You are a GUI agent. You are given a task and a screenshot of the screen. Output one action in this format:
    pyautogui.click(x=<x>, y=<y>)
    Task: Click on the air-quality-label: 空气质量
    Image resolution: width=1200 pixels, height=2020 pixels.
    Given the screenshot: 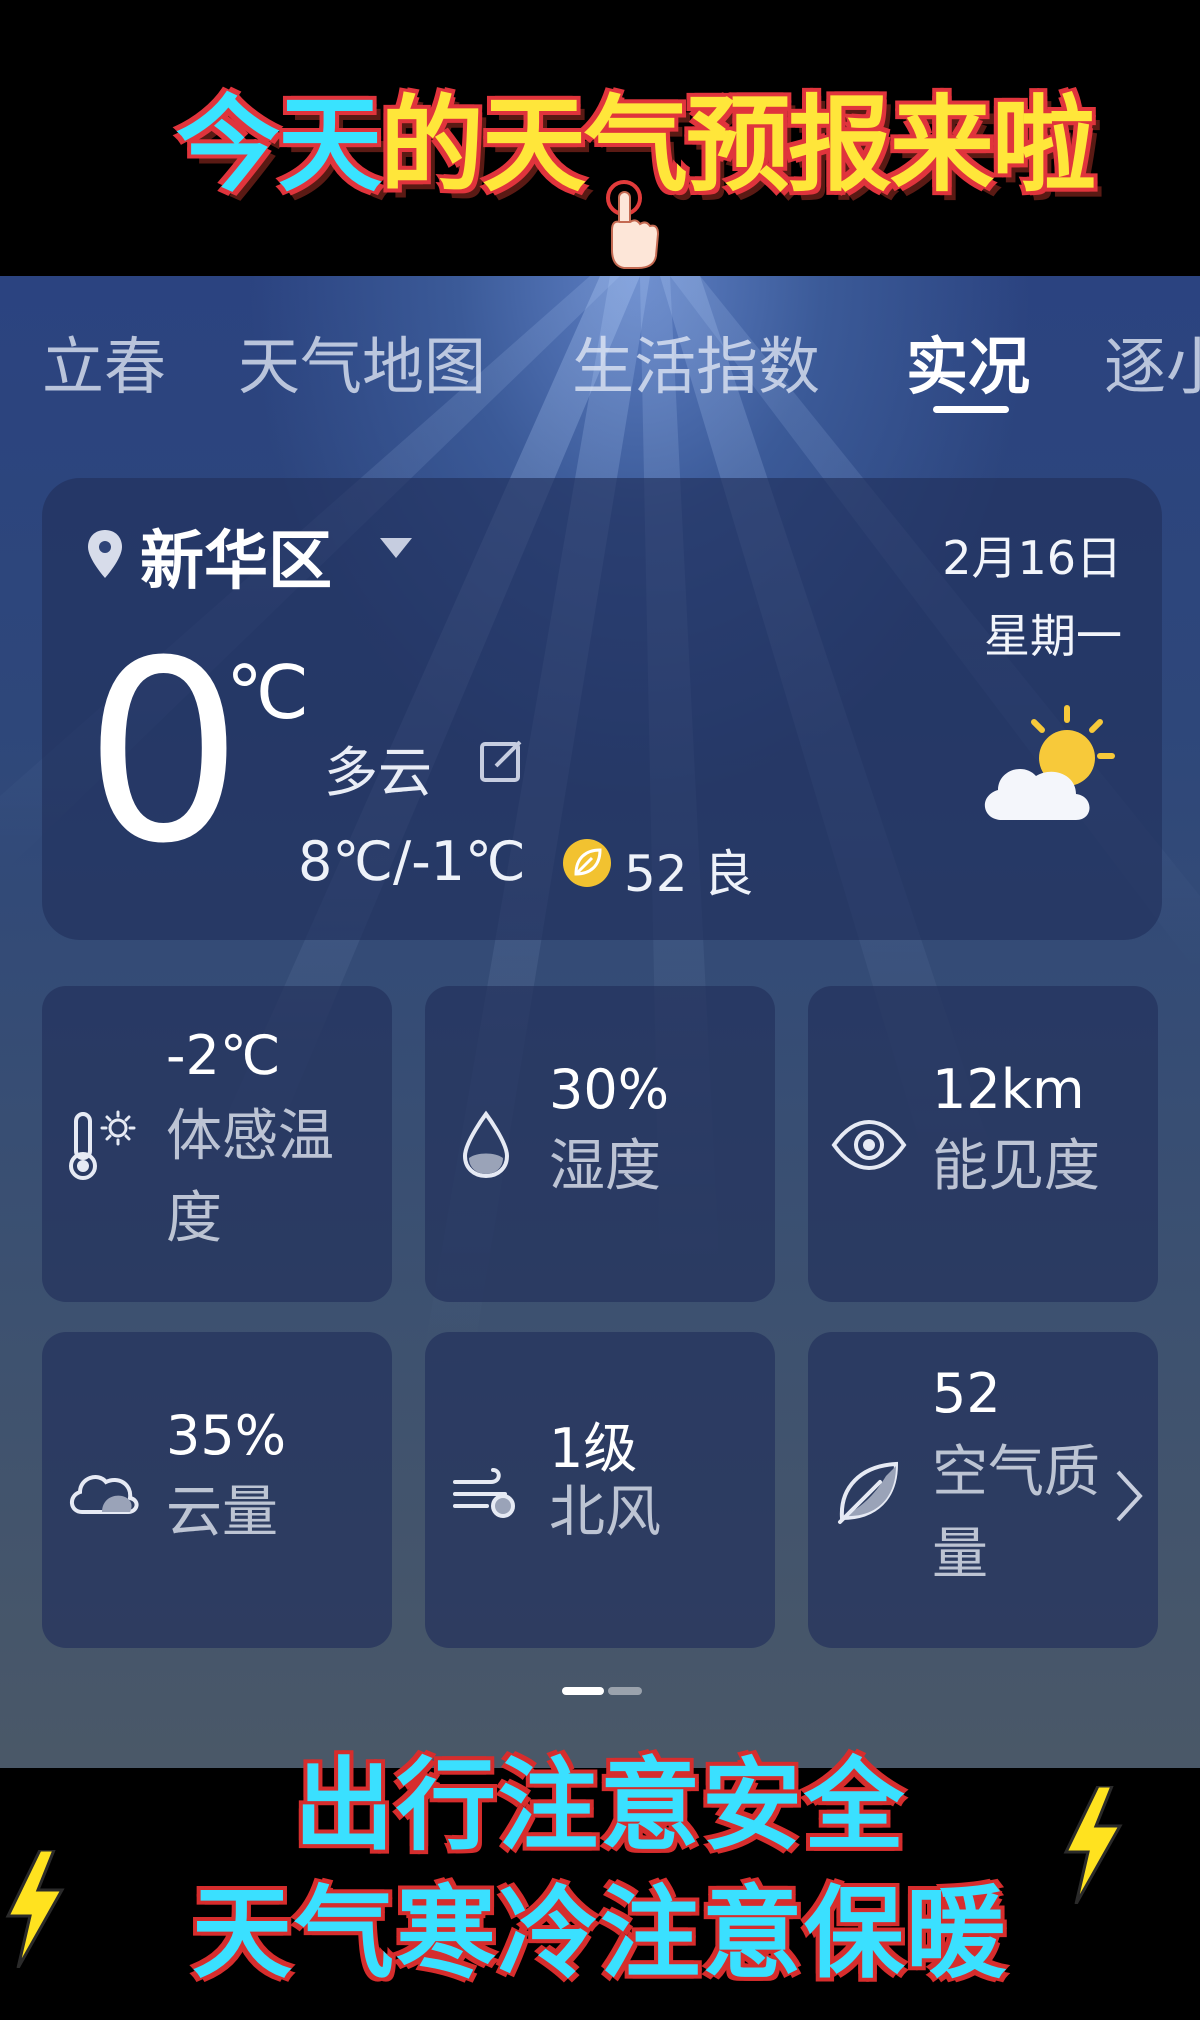 What is the action you would take?
    pyautogui.click(x=1016, y=1513)
    